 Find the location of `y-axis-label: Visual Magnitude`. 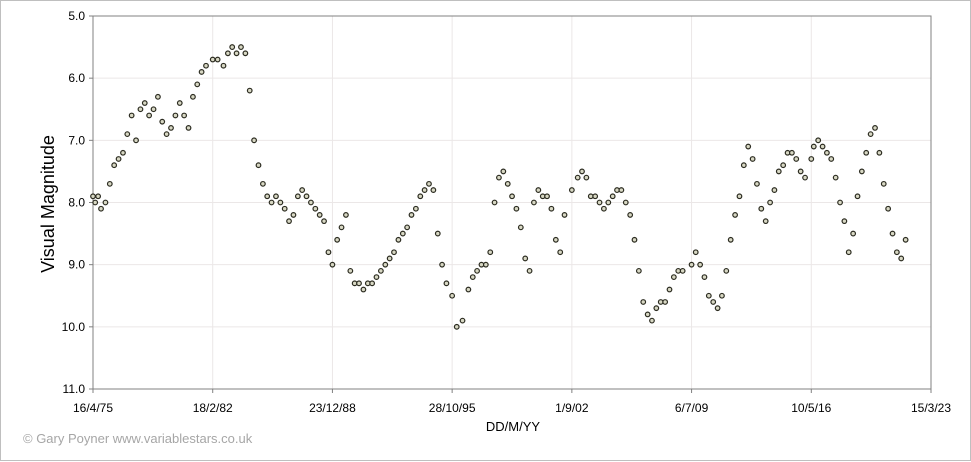

y-axis-label: Visual Magnitude is located at coordinates (48, 204).